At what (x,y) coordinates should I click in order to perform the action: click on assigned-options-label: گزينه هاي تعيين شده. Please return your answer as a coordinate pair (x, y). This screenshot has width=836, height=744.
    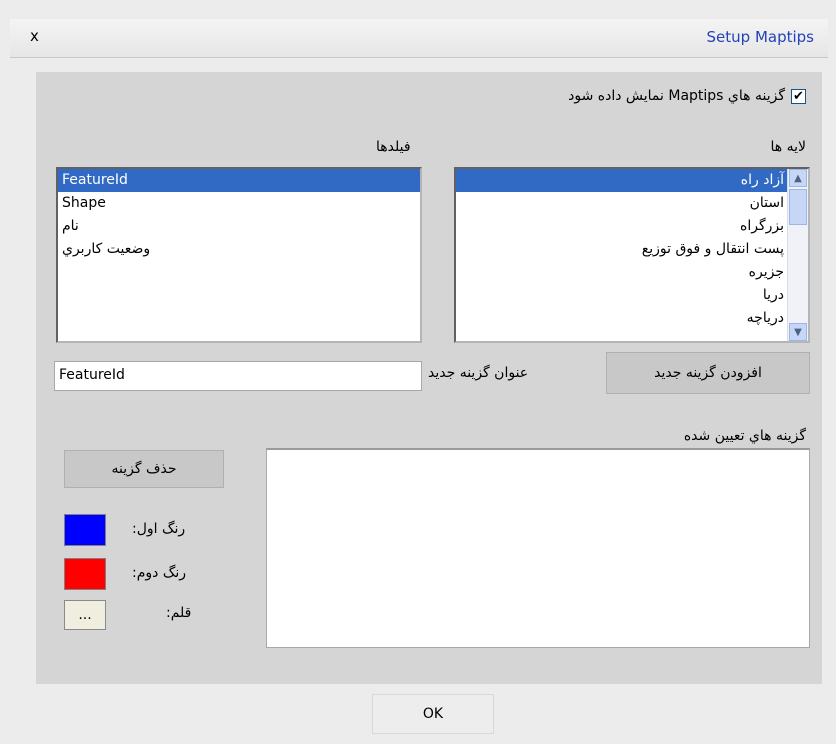
    Looking at the image, I should click on (744, 436).